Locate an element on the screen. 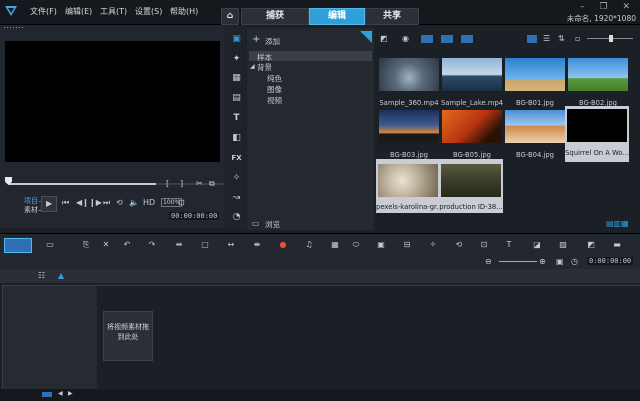 The image size is (640, 401). chart-icon: ◩ is located at coordinates (591, 245).